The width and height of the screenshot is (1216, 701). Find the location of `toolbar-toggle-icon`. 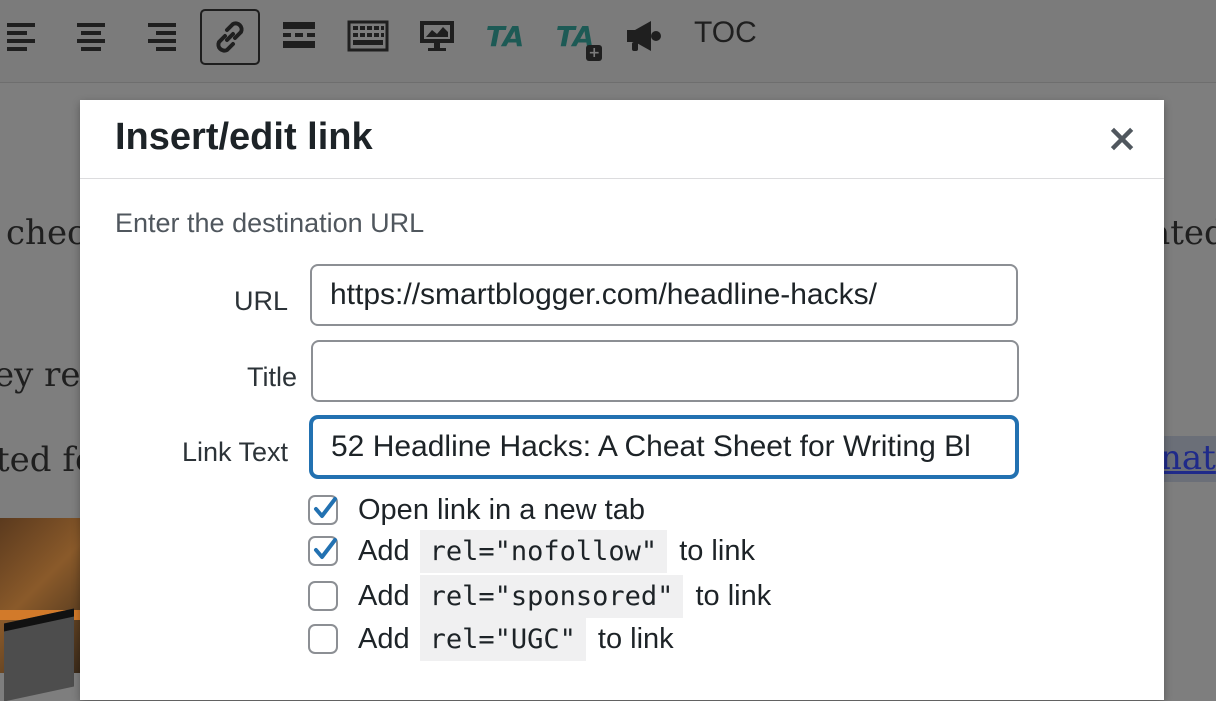

toolbar-toggle-icon is located at coordinates (368, 36).